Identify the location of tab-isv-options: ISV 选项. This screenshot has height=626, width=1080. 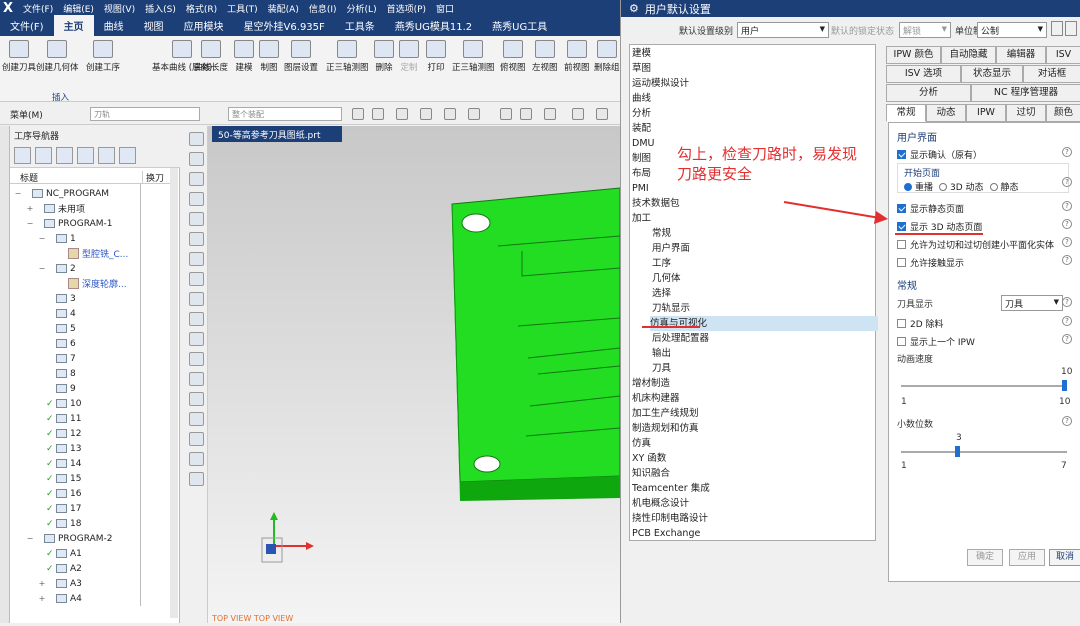
(923, 74).